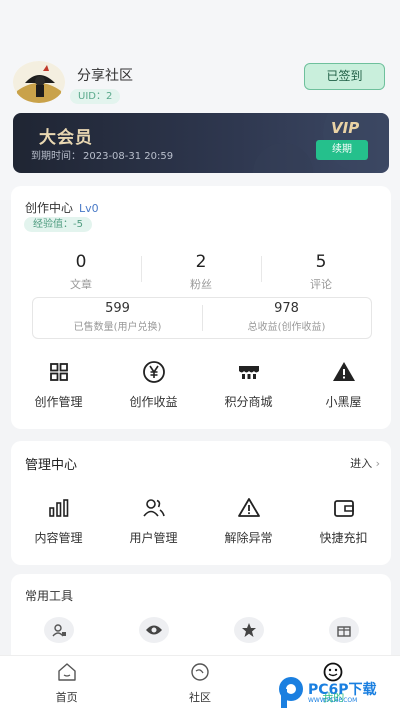 The image size is (400, 711). I want to click on sale-label: 已售数量(用户兑换), so click(117, 327).